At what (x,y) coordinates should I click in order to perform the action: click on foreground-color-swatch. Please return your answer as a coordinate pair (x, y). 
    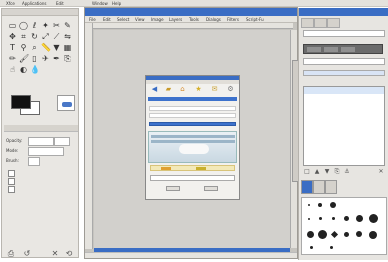
    Looking at the image, I should click on (21, 102).